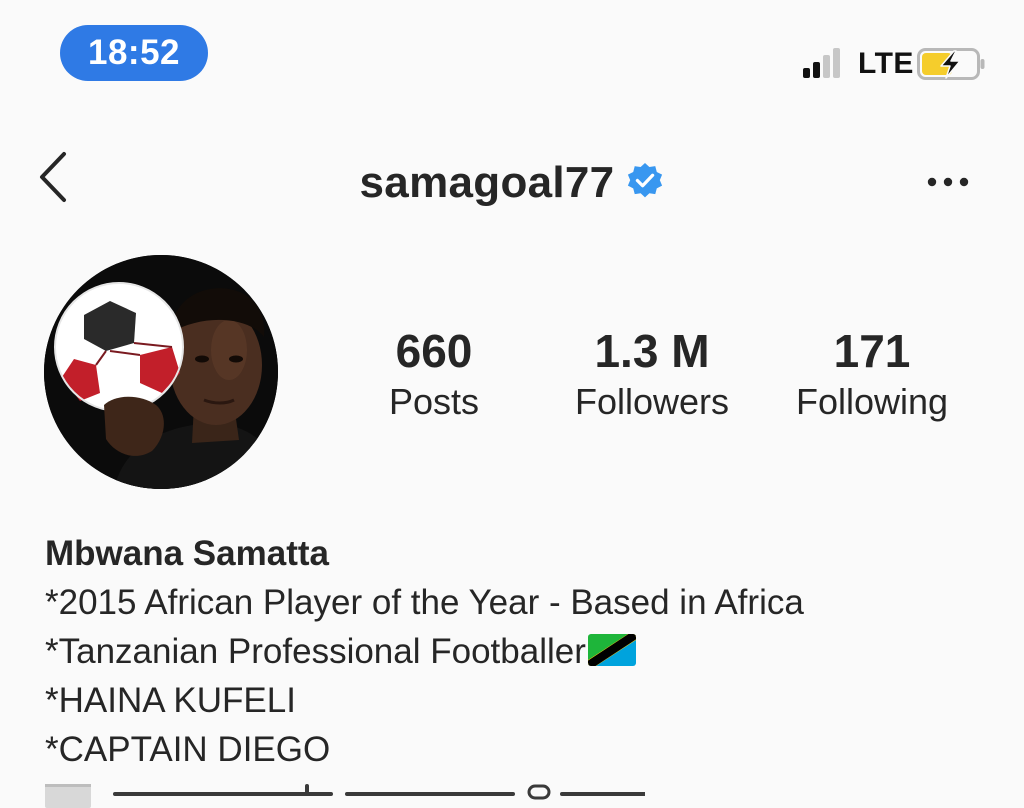  What do you see at coordinates (886, 63) in the screenshot?
I see `network-type-label: LTE` at bounding box center [886, 63].